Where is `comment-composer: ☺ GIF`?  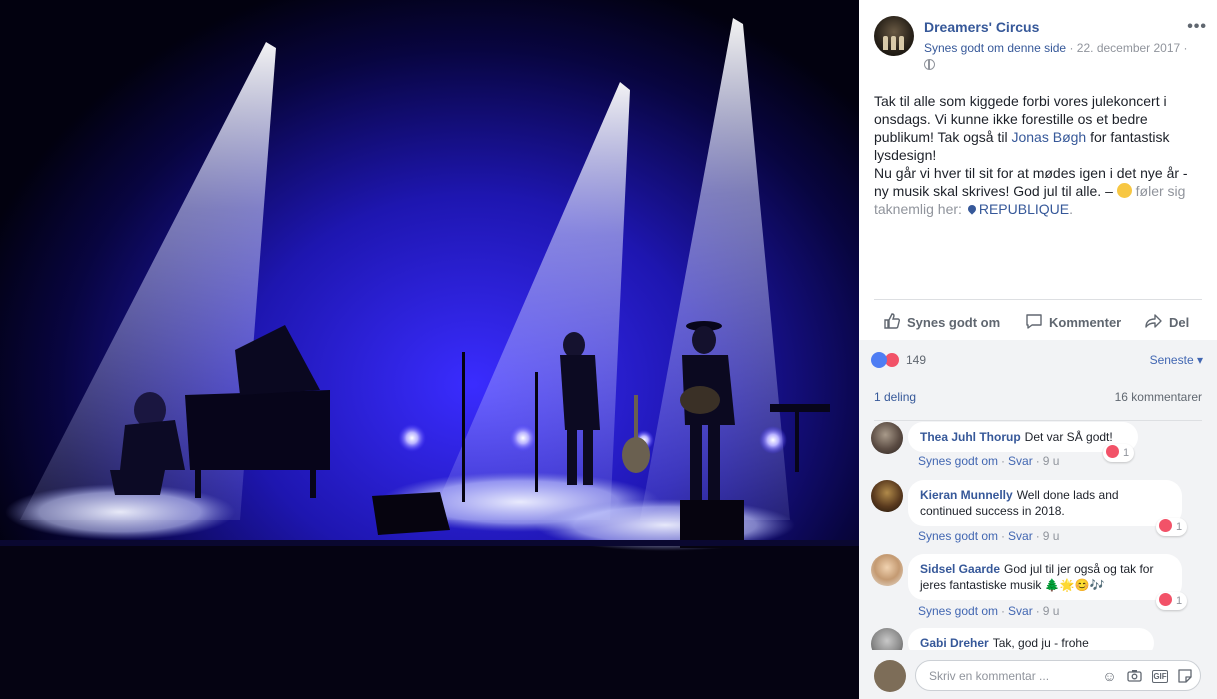
comment-composer: ☺ GIF is located at coordinates (1038, 674).